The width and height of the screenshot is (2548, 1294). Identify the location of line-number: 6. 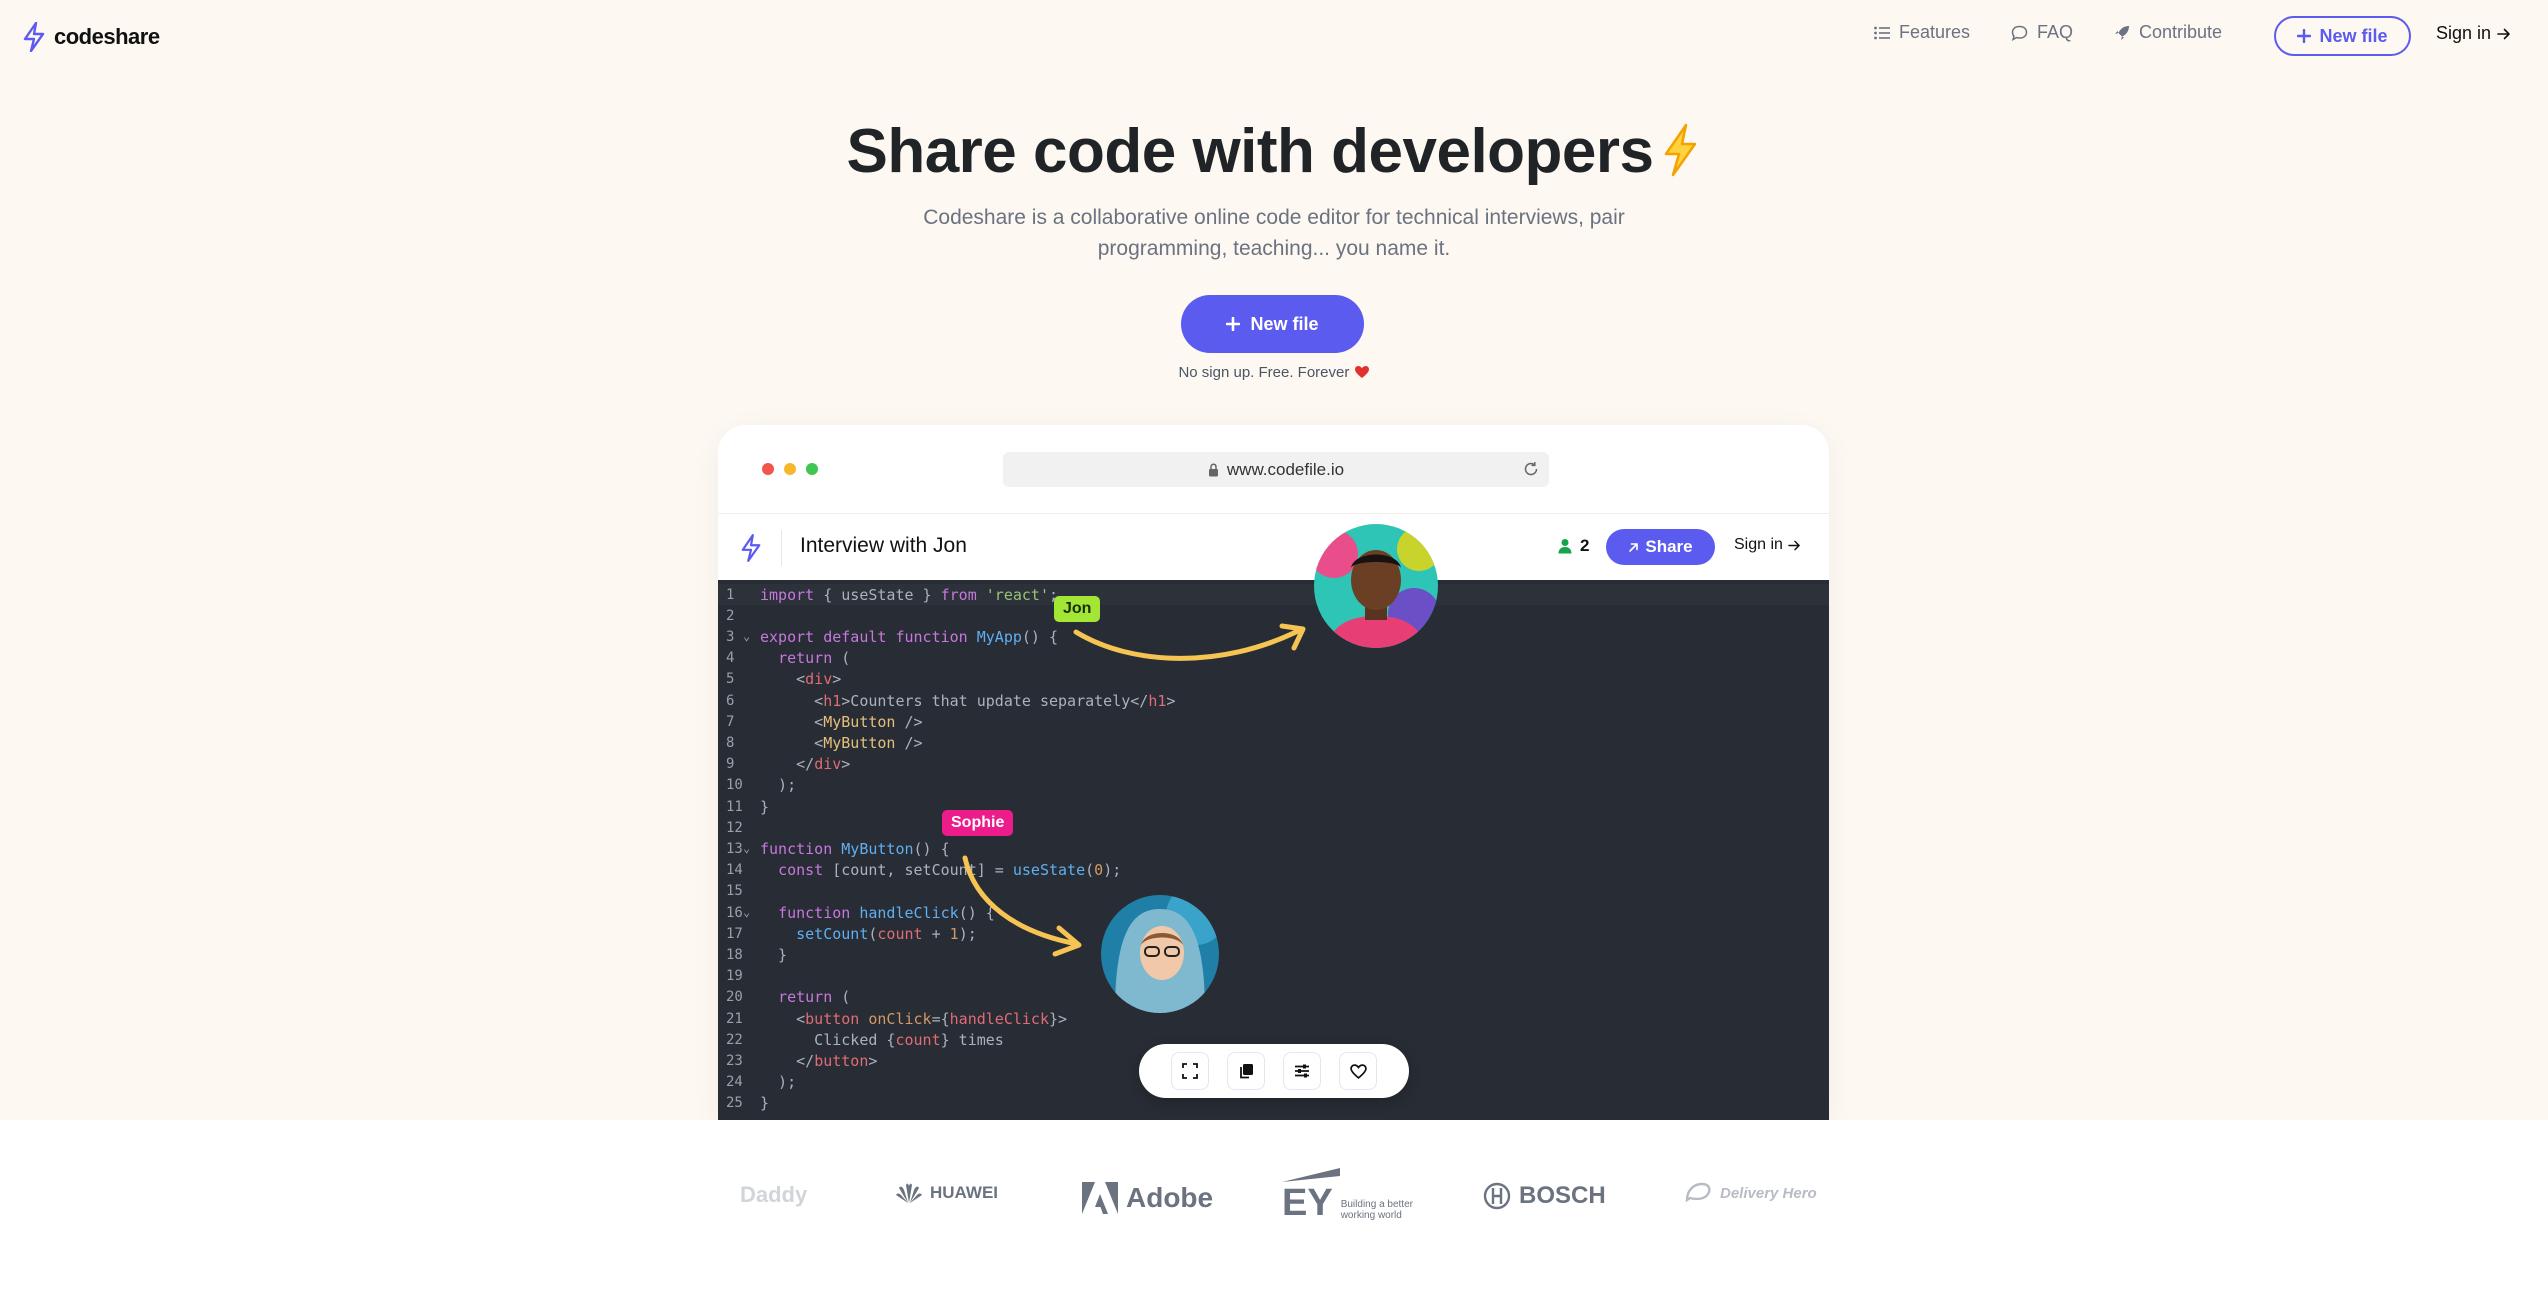
(730, 700).